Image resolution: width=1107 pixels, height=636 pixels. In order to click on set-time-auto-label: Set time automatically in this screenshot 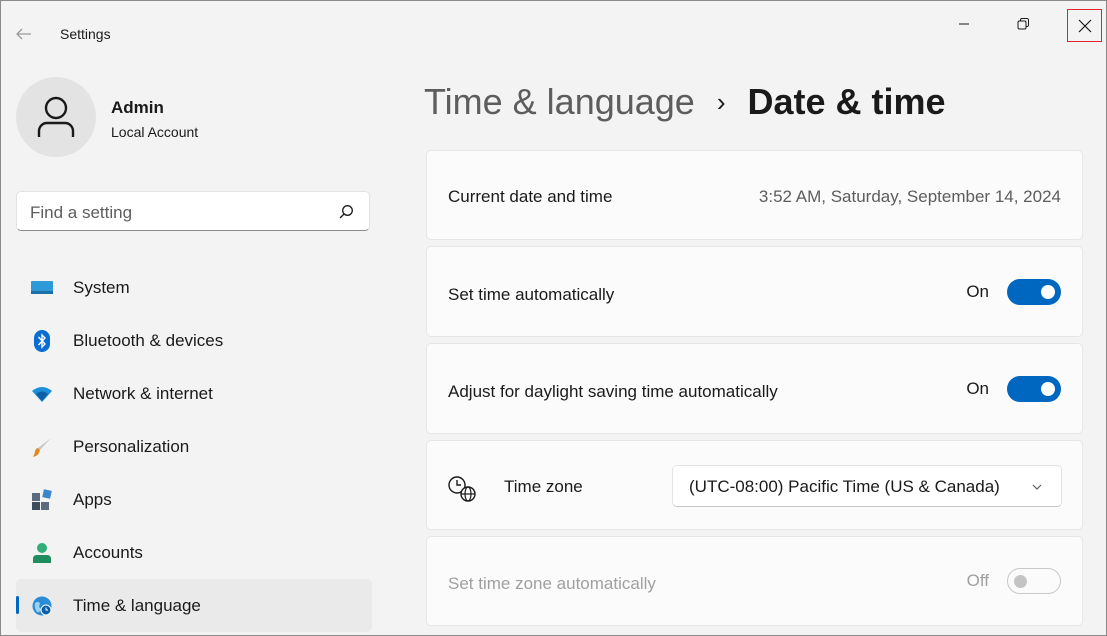, I will do `click(531, 294)`.